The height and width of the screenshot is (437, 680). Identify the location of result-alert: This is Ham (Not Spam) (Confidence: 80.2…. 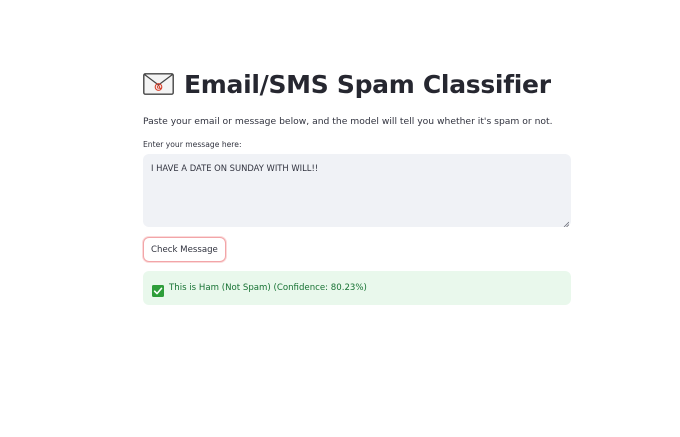
(357, 288).